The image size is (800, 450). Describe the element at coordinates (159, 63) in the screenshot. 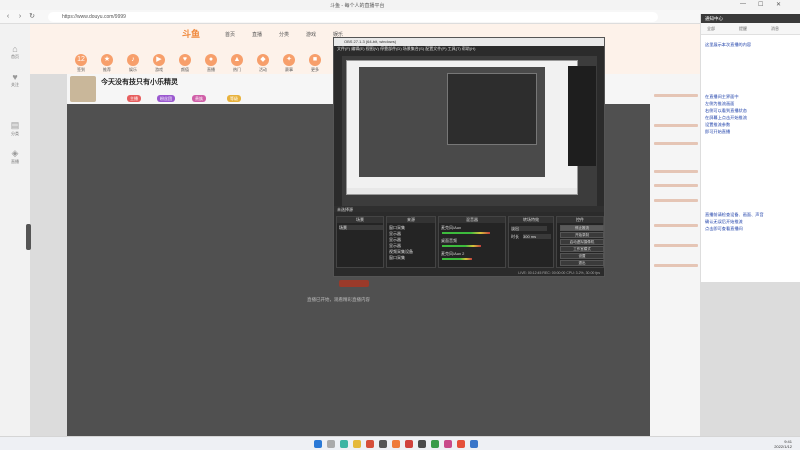

I see `category-item: ▶ 游戏` at that location.